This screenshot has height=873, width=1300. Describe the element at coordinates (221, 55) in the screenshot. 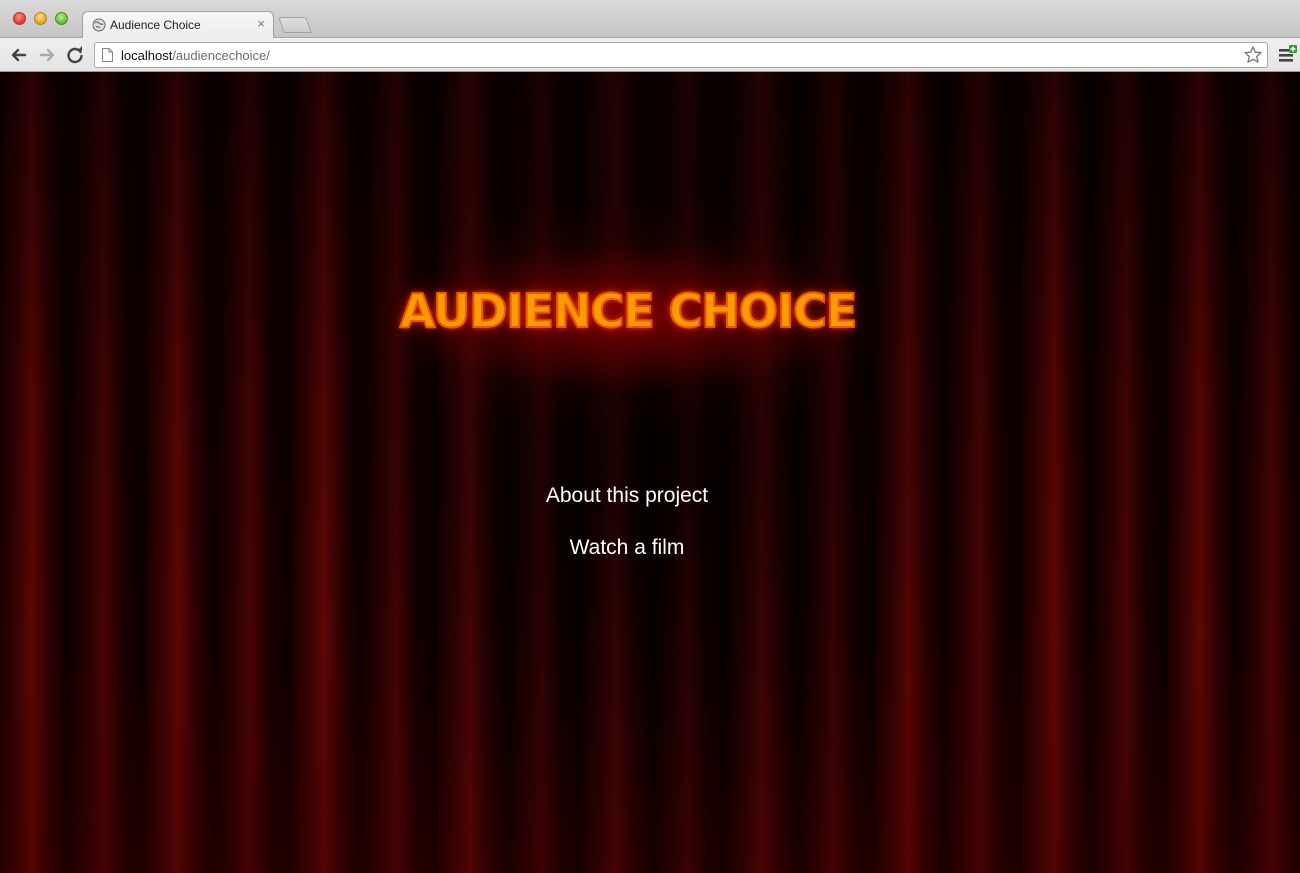

I see `url-path: /audiencechoice/` at that location.